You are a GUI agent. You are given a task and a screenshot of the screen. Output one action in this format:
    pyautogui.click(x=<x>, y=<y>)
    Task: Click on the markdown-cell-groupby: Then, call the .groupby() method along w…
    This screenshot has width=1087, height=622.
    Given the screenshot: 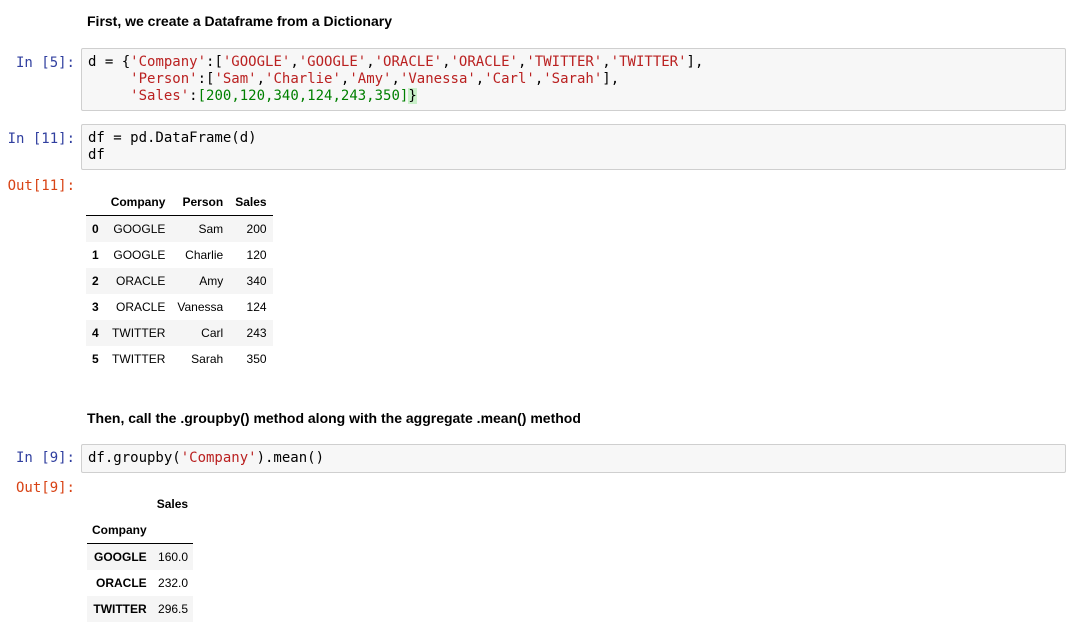 What is the action you would take?
    pyautogui.click(x=334, y=418)
    